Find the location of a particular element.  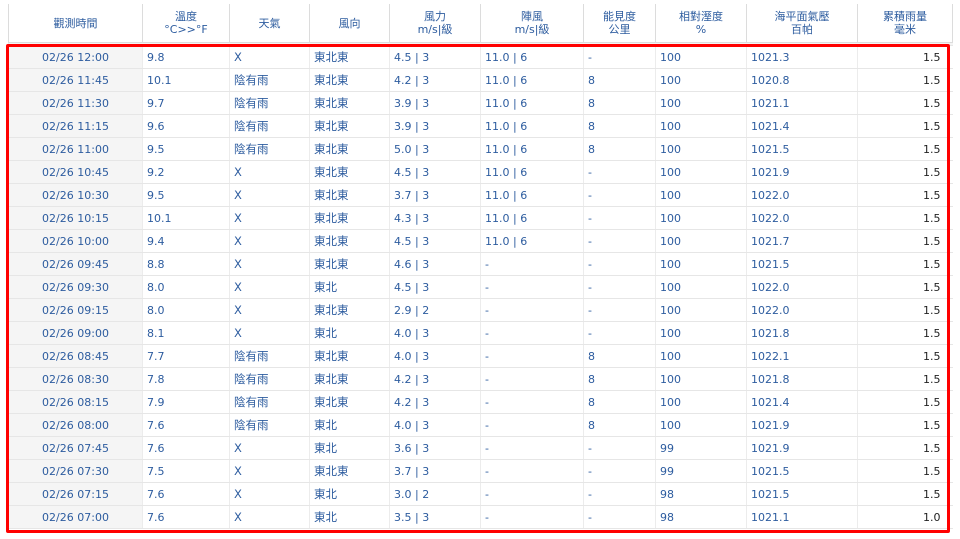

cell-pressure: 1022.0 is located at coordinates (802, 195).